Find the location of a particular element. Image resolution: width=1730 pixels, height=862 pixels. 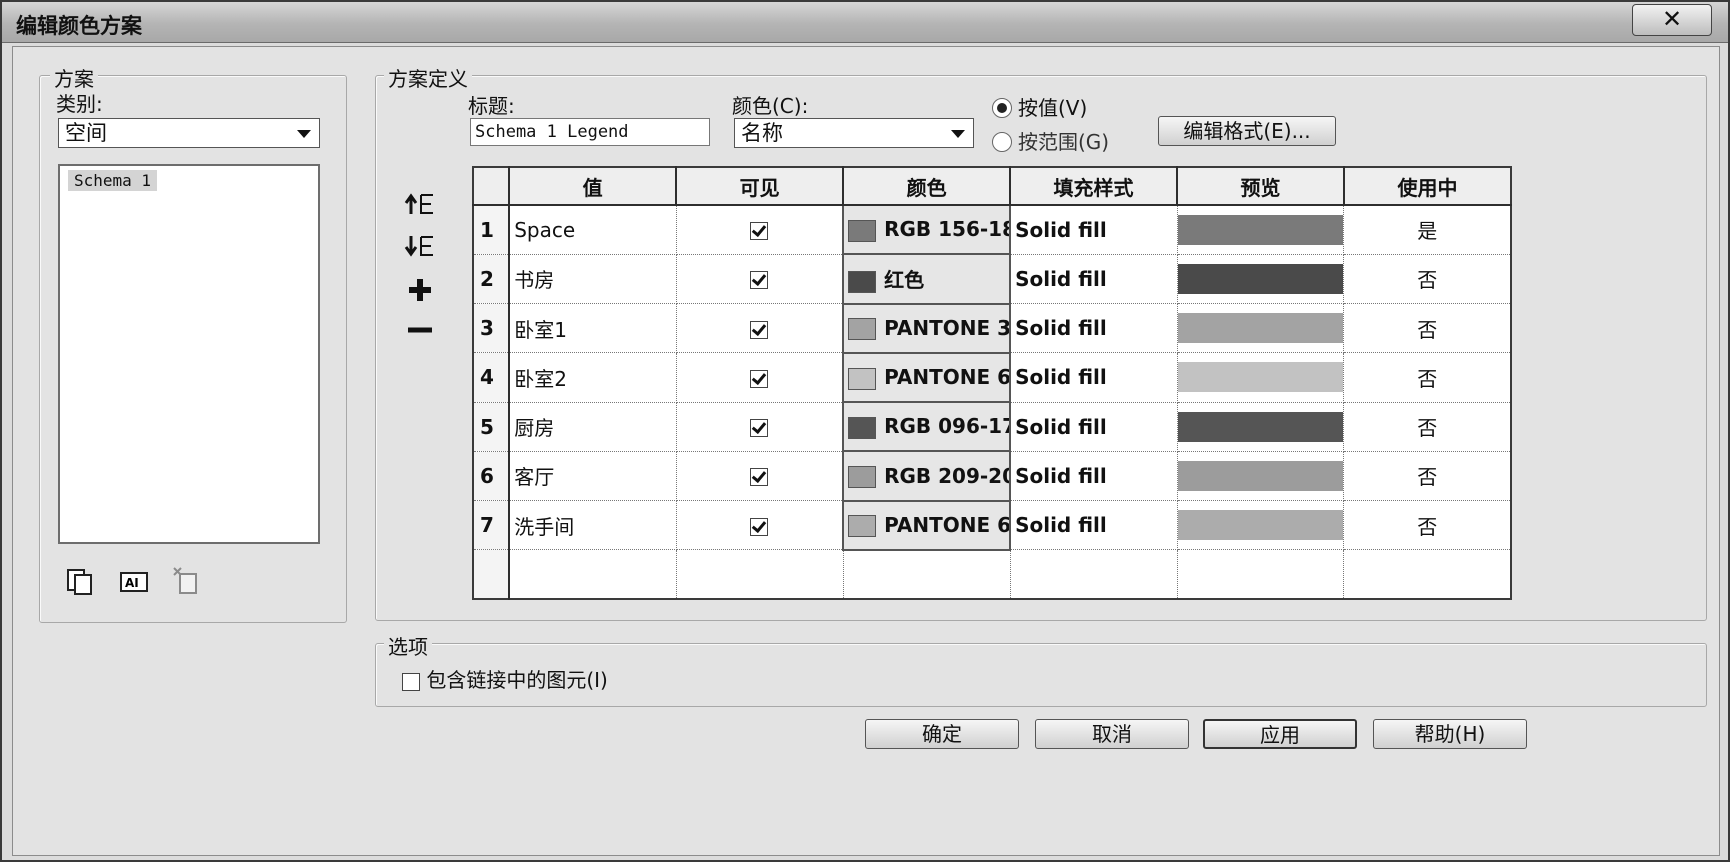

close-icon: ✕ is located at coordinates (1672, 19).